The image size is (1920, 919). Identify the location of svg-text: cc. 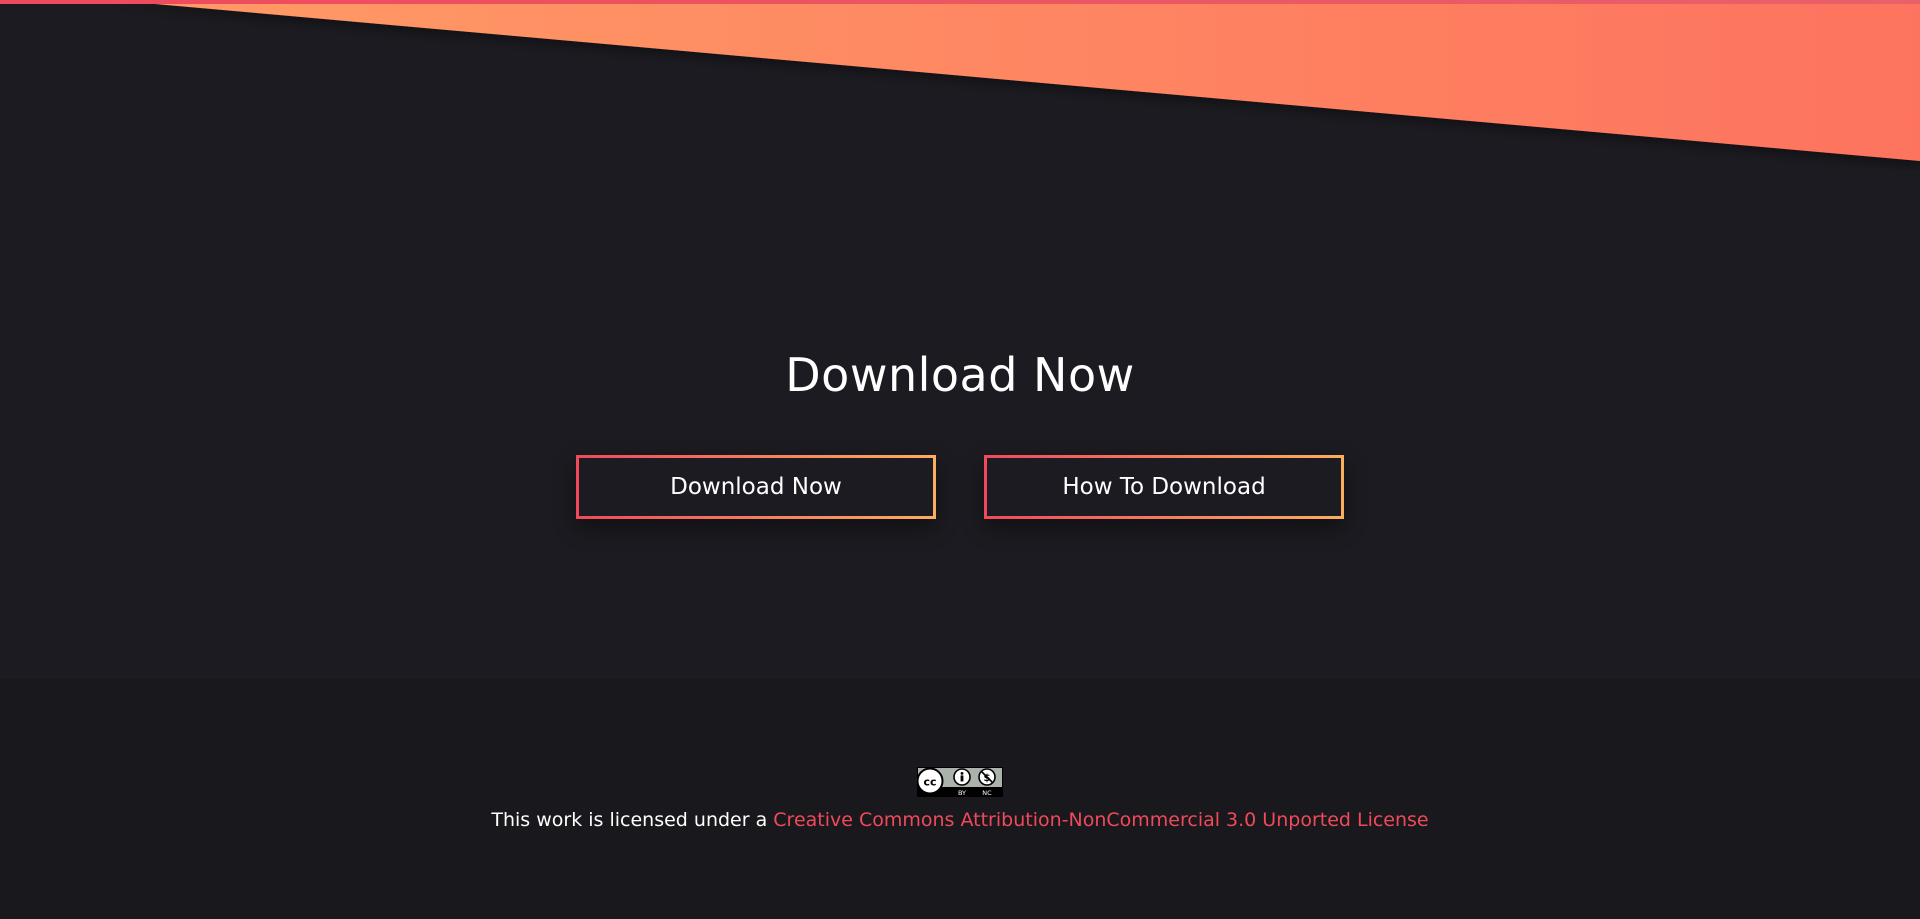
(929, 782).